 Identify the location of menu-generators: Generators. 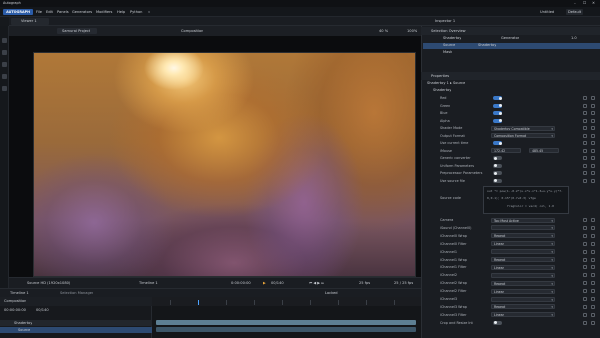
(82, 12).